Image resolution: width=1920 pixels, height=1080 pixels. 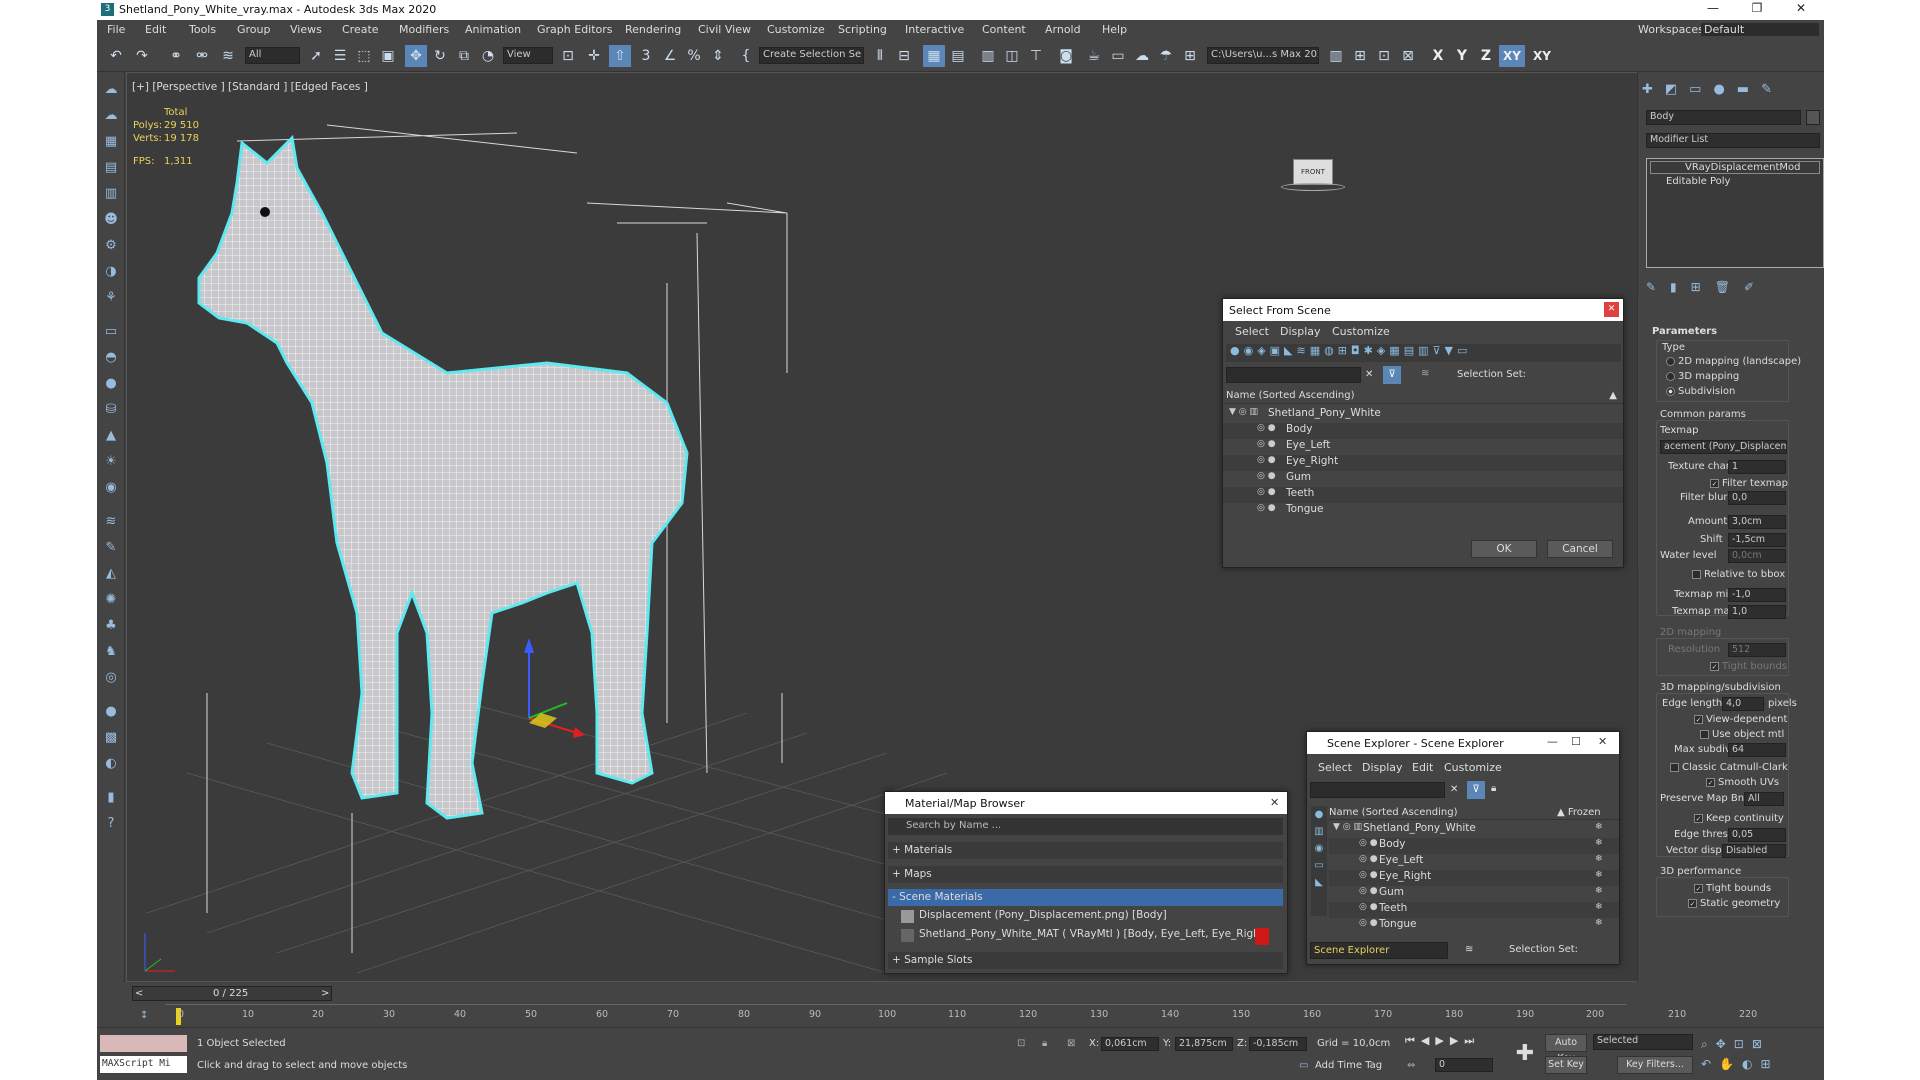 I want to click on explorer-row-gum: ◎ ● Gum ❄, so click(x=1474, y=894).